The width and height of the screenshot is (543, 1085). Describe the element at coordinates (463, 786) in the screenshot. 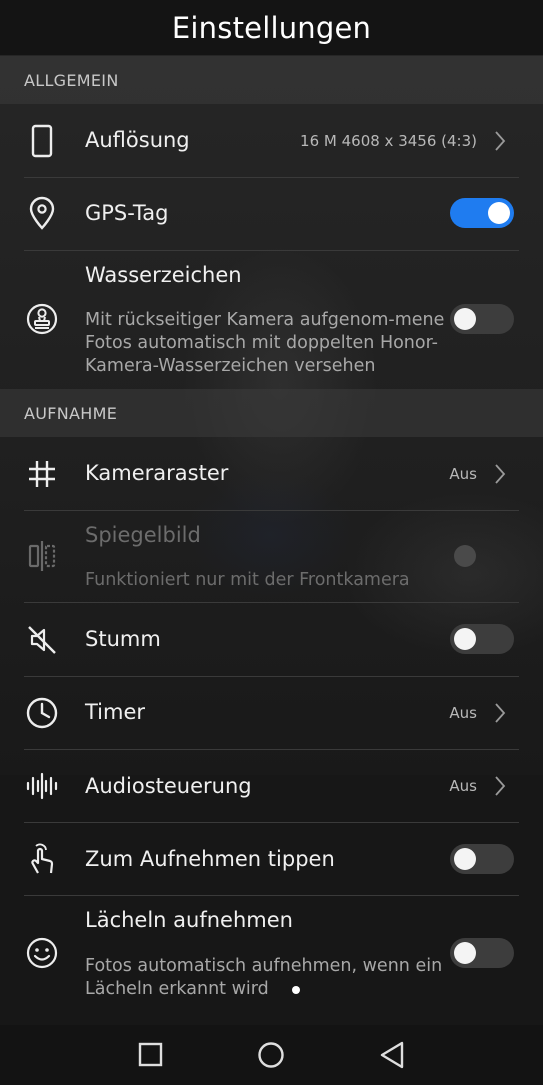

I see `setting-audio-control-value: Aus` at that location.